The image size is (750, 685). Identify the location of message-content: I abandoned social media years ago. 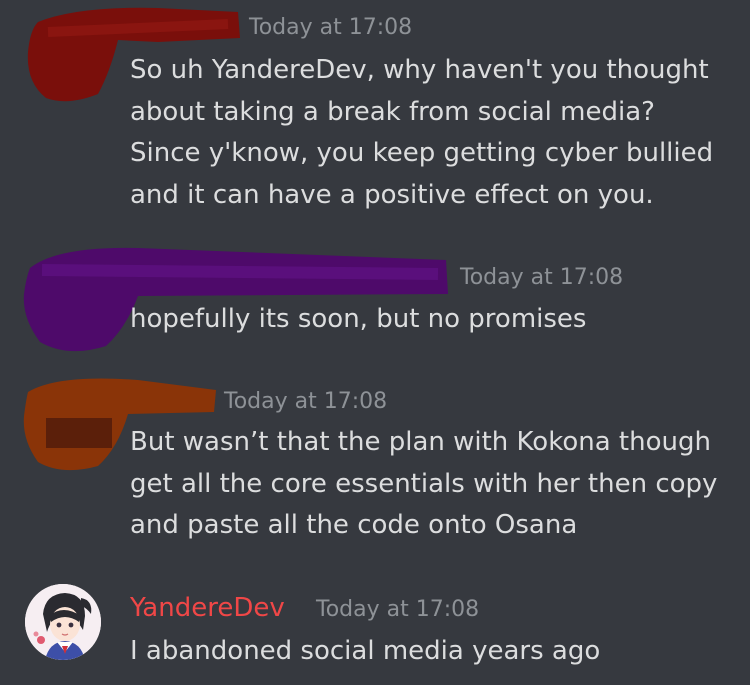
(435, 652).